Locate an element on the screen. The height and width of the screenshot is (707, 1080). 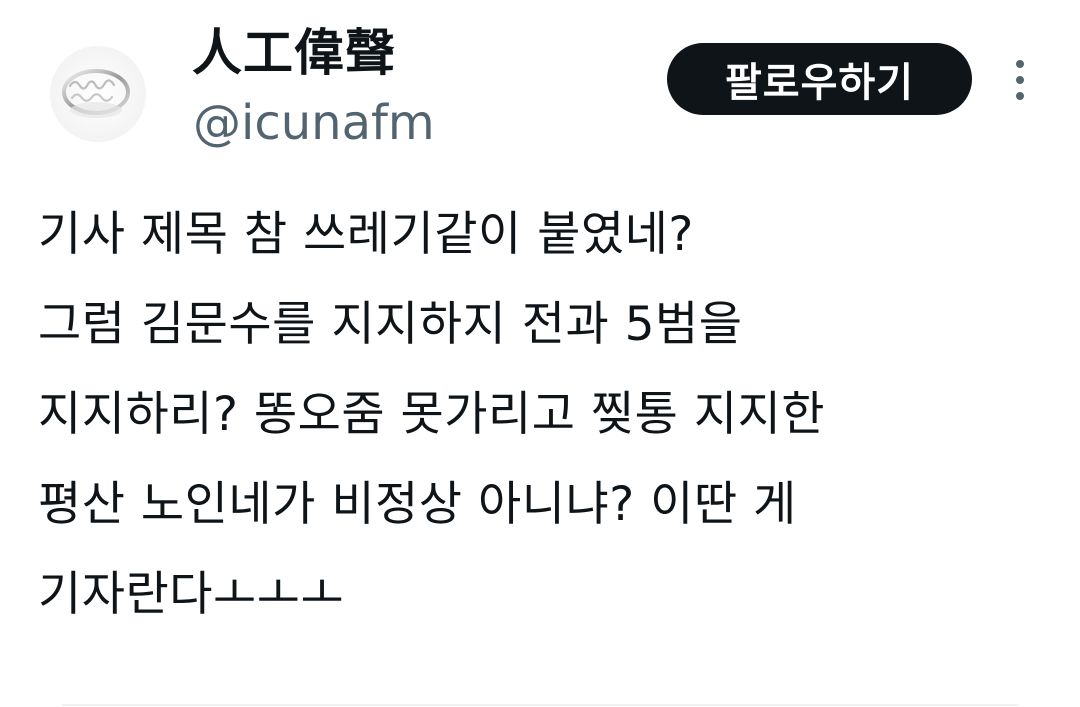
tweet-text-line: 평산 노인네가 비정상 아니냐? 이딴 게 is located at coordinates (417, 504).